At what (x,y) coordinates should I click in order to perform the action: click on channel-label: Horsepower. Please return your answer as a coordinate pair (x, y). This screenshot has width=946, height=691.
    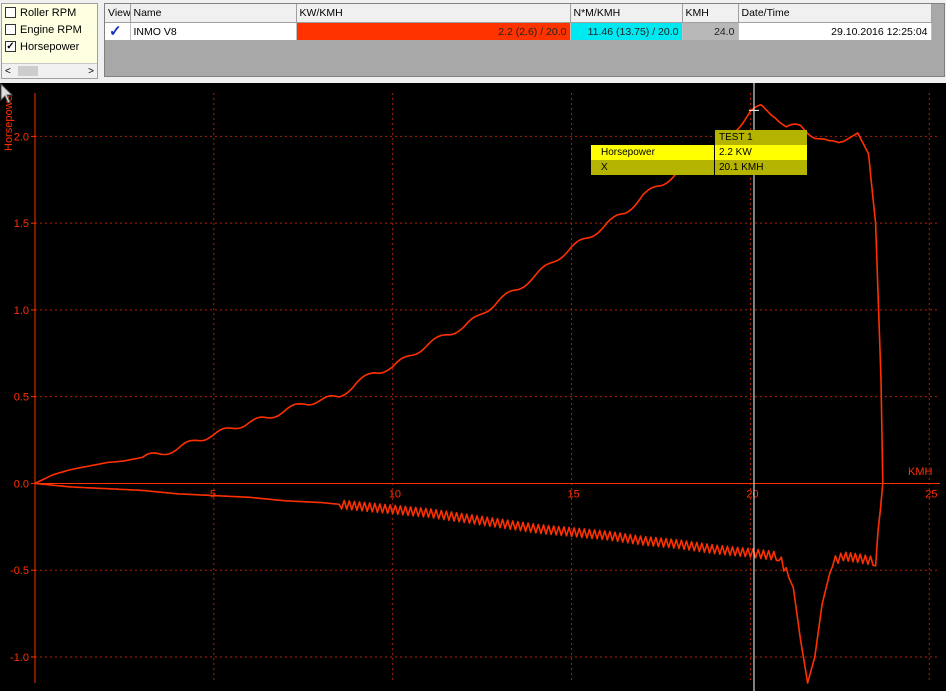
    Looking at the image, I should click on (50, 46).